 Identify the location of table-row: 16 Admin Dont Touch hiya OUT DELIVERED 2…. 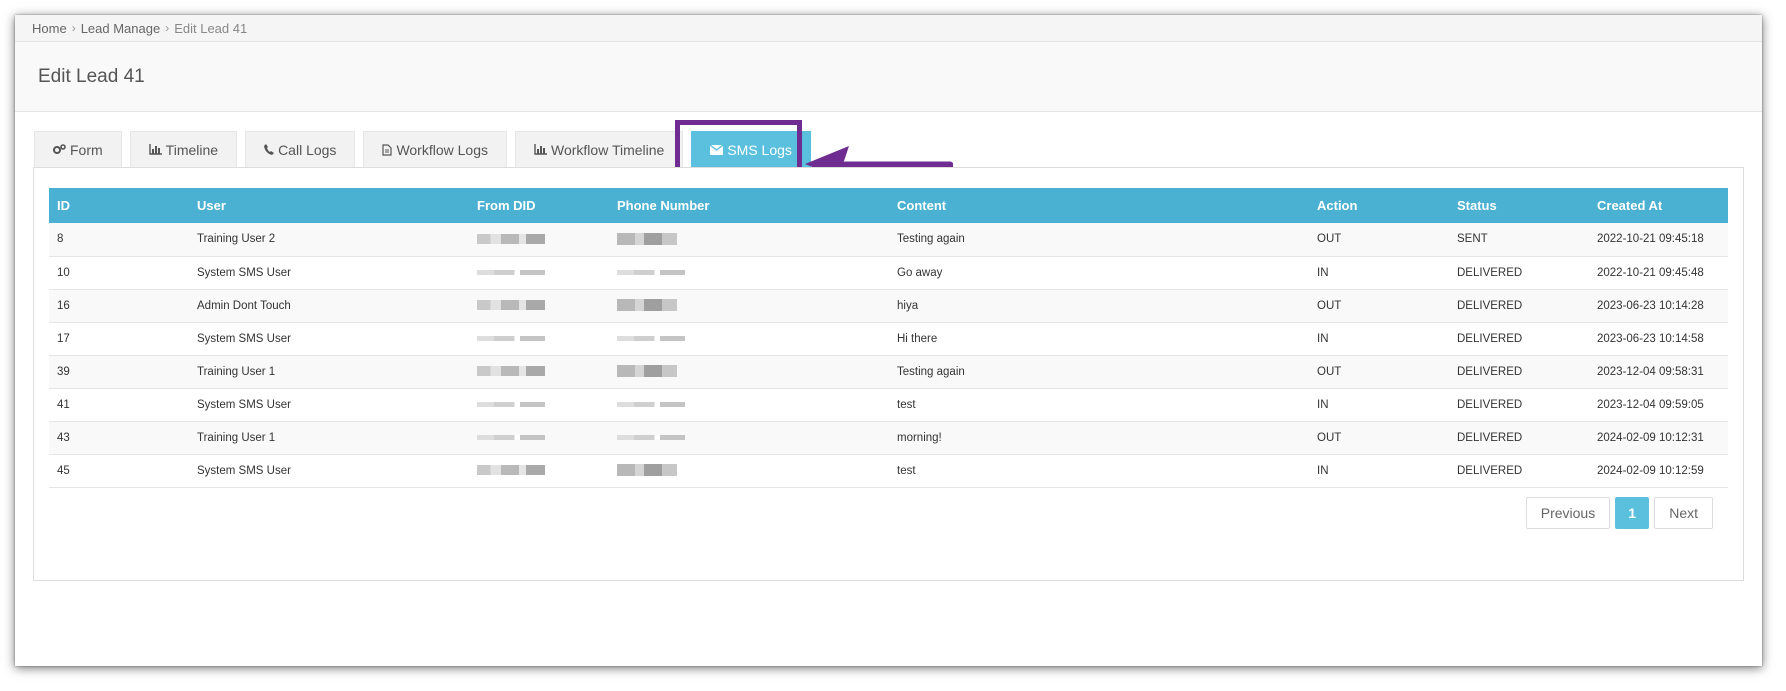
(888, 306).